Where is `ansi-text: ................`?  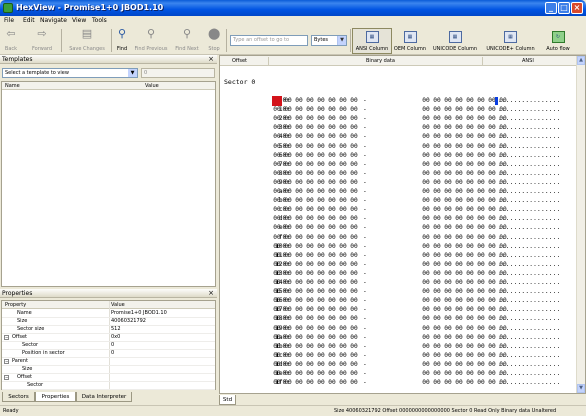
ansi-text: ................ is located at coordinates (529, 383).